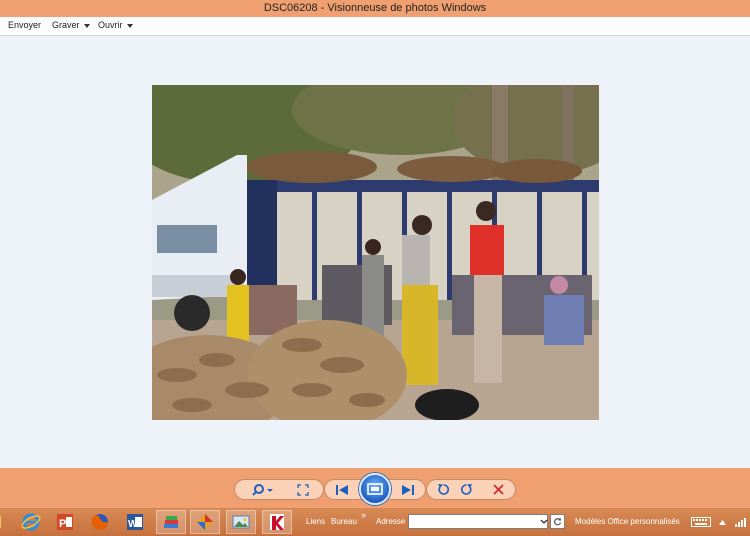 The image size is (750, 536). I want to click on control-bar, so click(375, 488).